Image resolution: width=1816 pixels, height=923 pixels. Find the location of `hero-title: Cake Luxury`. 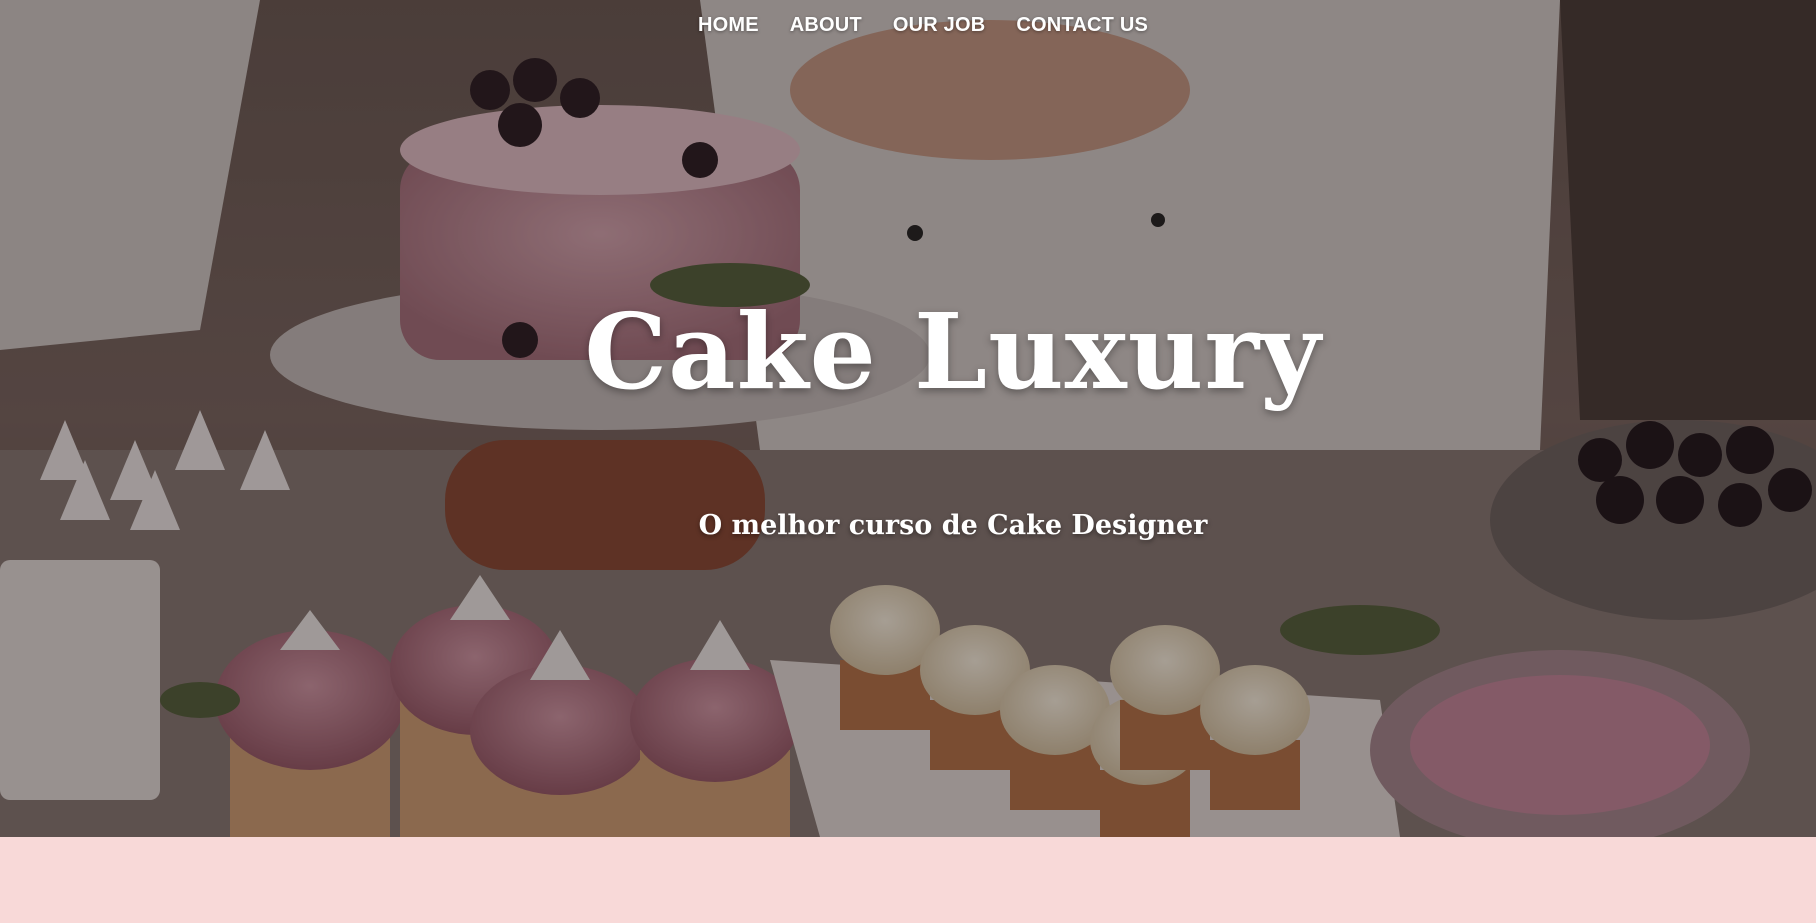

hero-title: Cake Luxury is located at coordinates (953, 351).